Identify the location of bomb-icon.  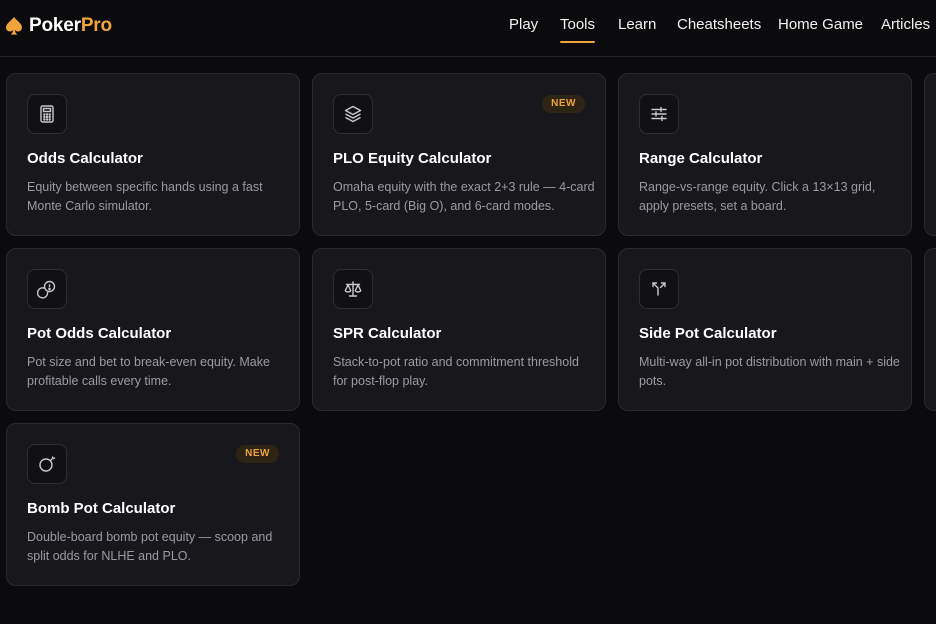
(47, 464).